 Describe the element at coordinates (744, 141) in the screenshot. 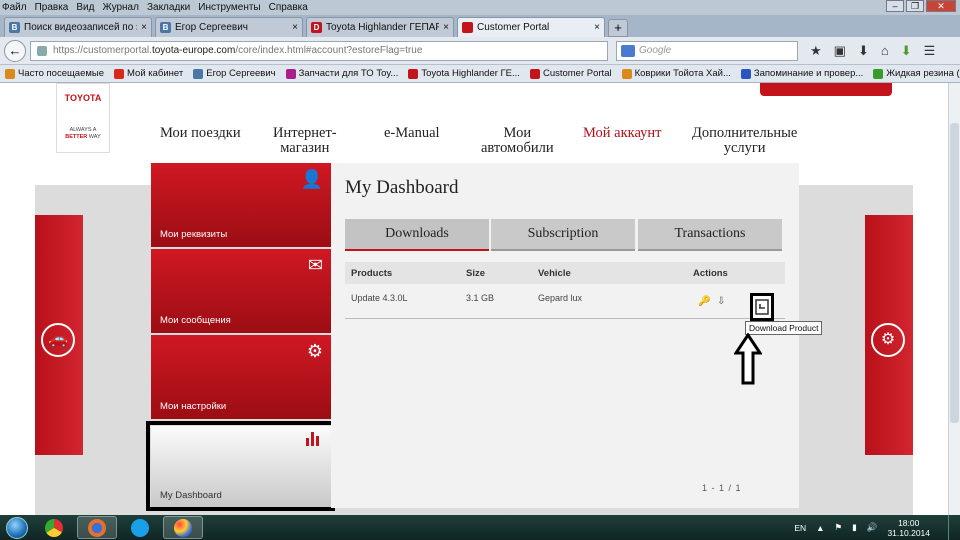

I see `nav-extra-services: Дополнительные услуги` at that location.